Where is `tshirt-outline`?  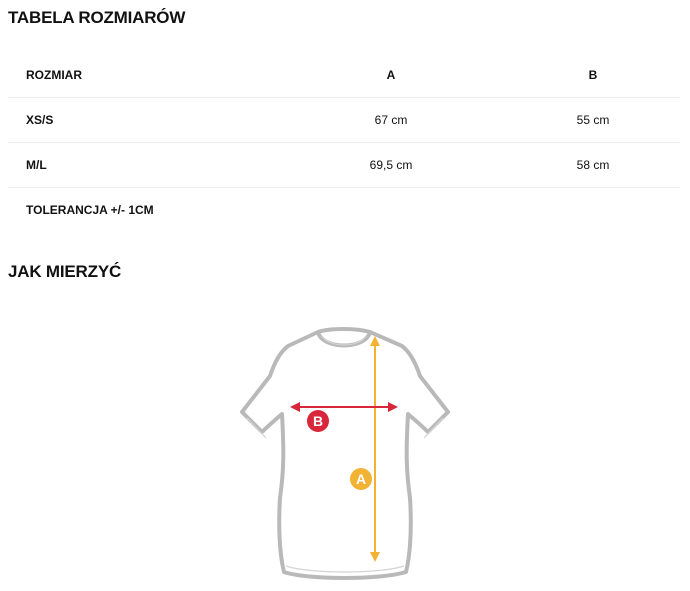 tshirt-outline is located at coordinates (345, 453).